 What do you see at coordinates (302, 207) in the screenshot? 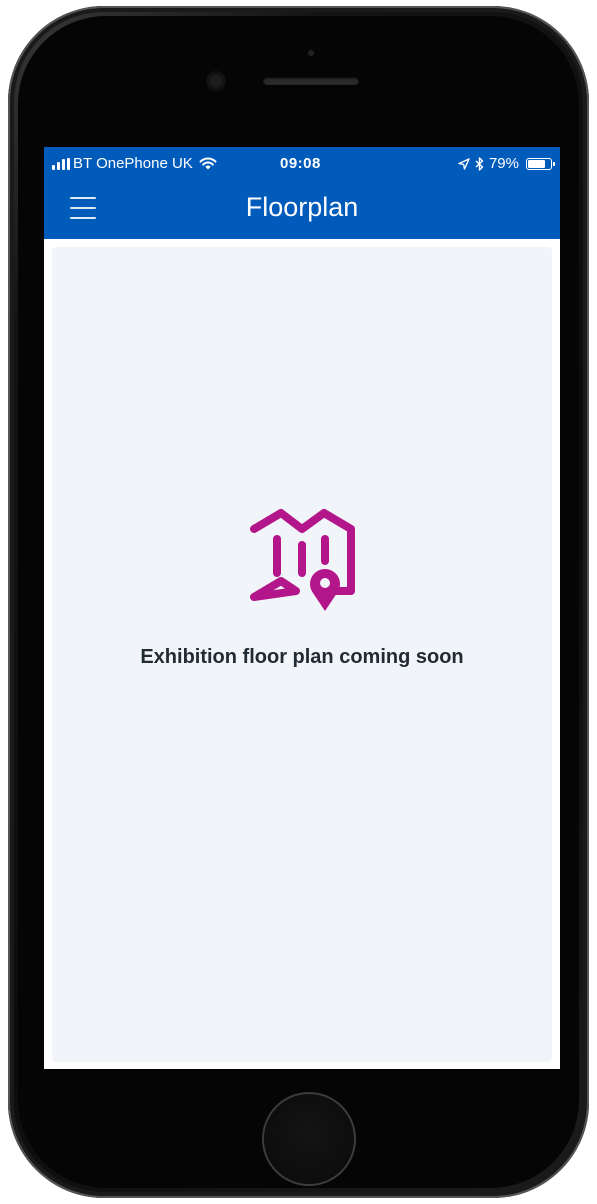
I see `page-title: Floorplan` at bounding box center [302, 207].